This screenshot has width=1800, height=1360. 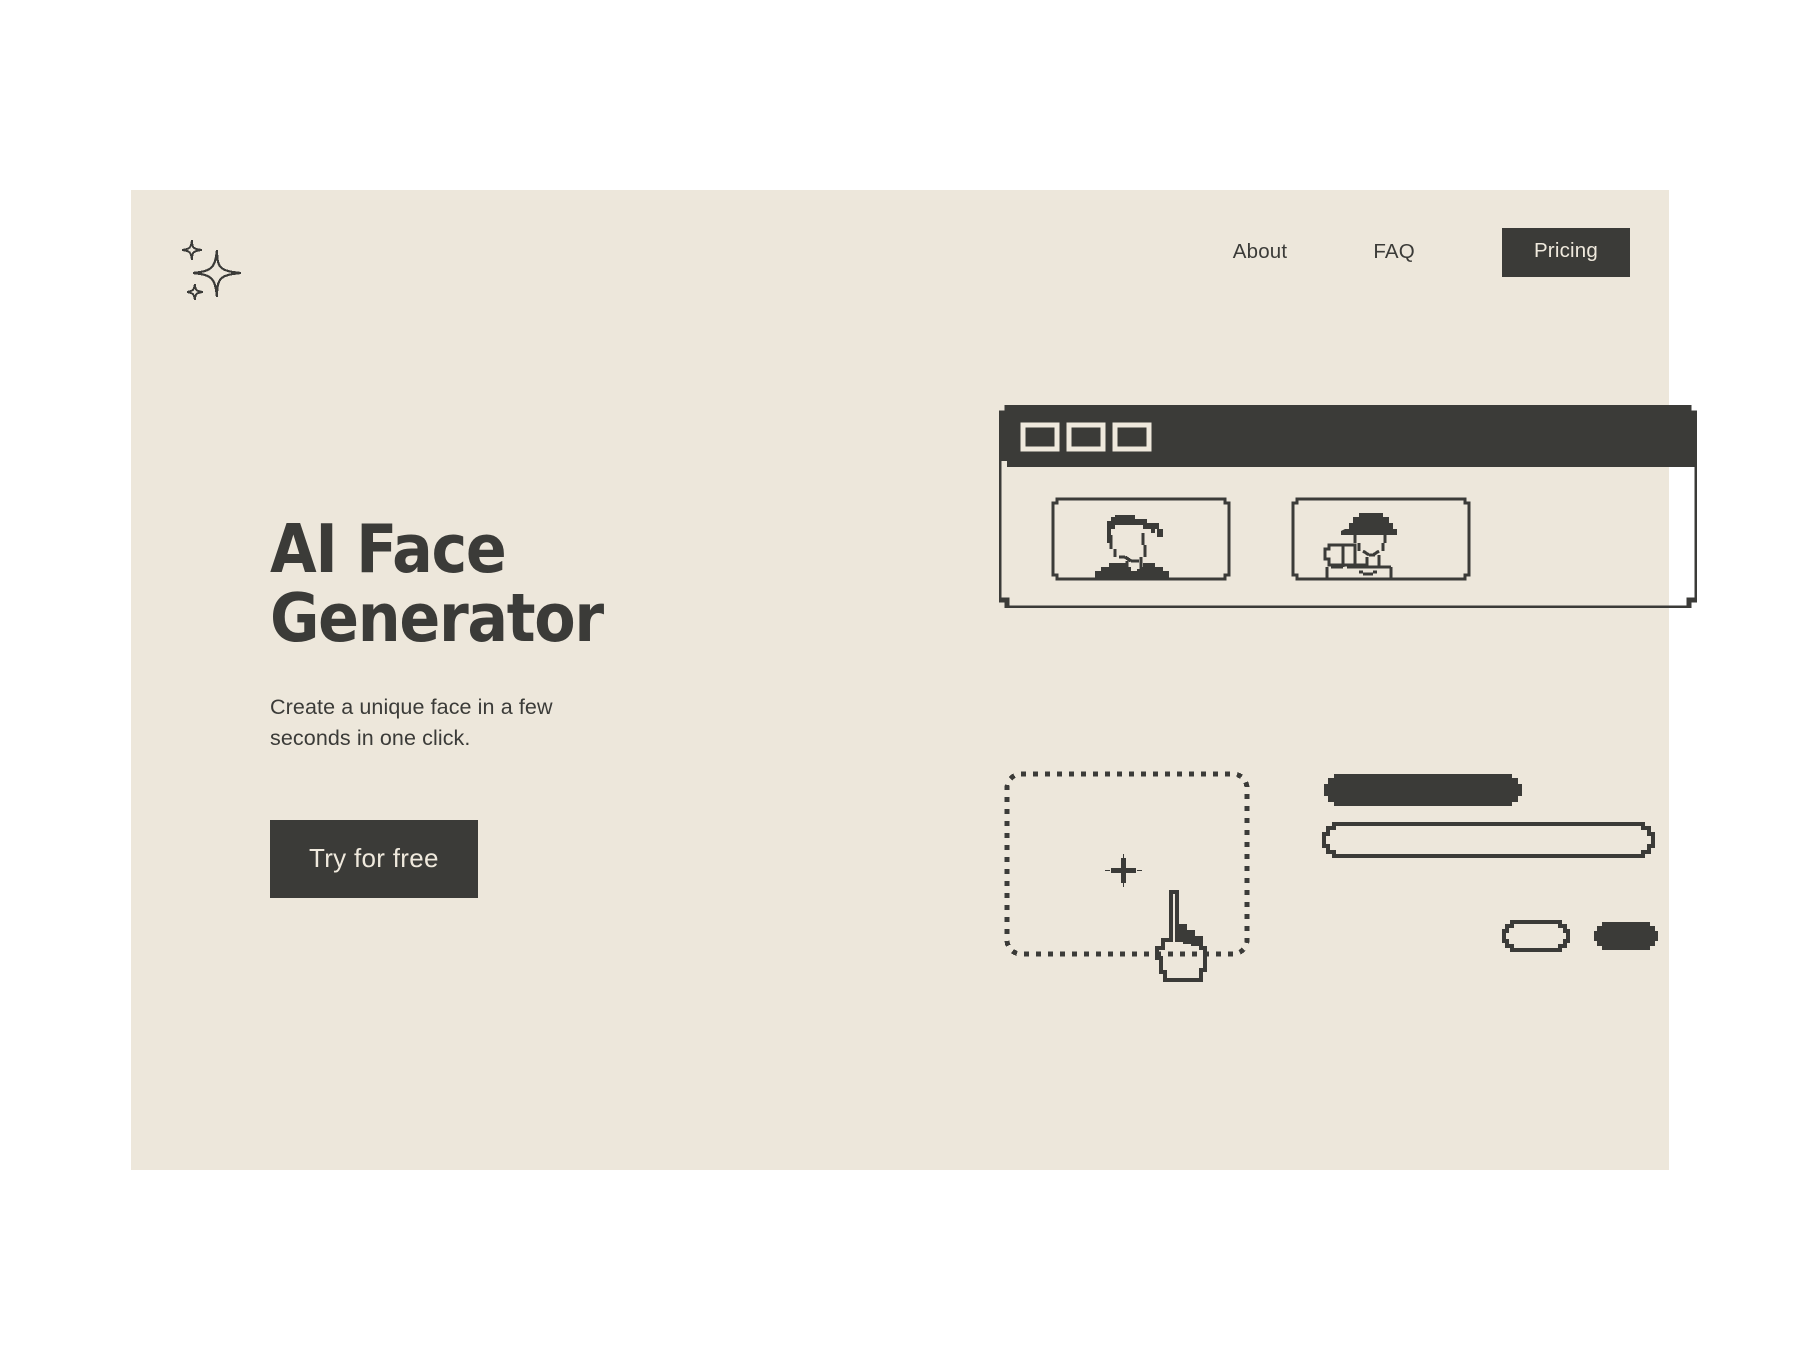 What do you see at coordinates (1506, 885) in the screenshot?
I see `mockup-bars-group` at bounding box center [1506, 885].